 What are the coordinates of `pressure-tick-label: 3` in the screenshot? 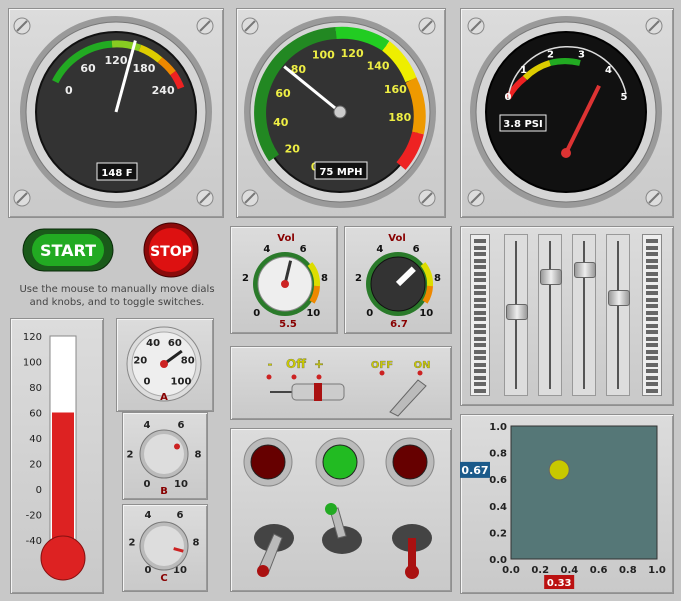 It's located at (581, 55).